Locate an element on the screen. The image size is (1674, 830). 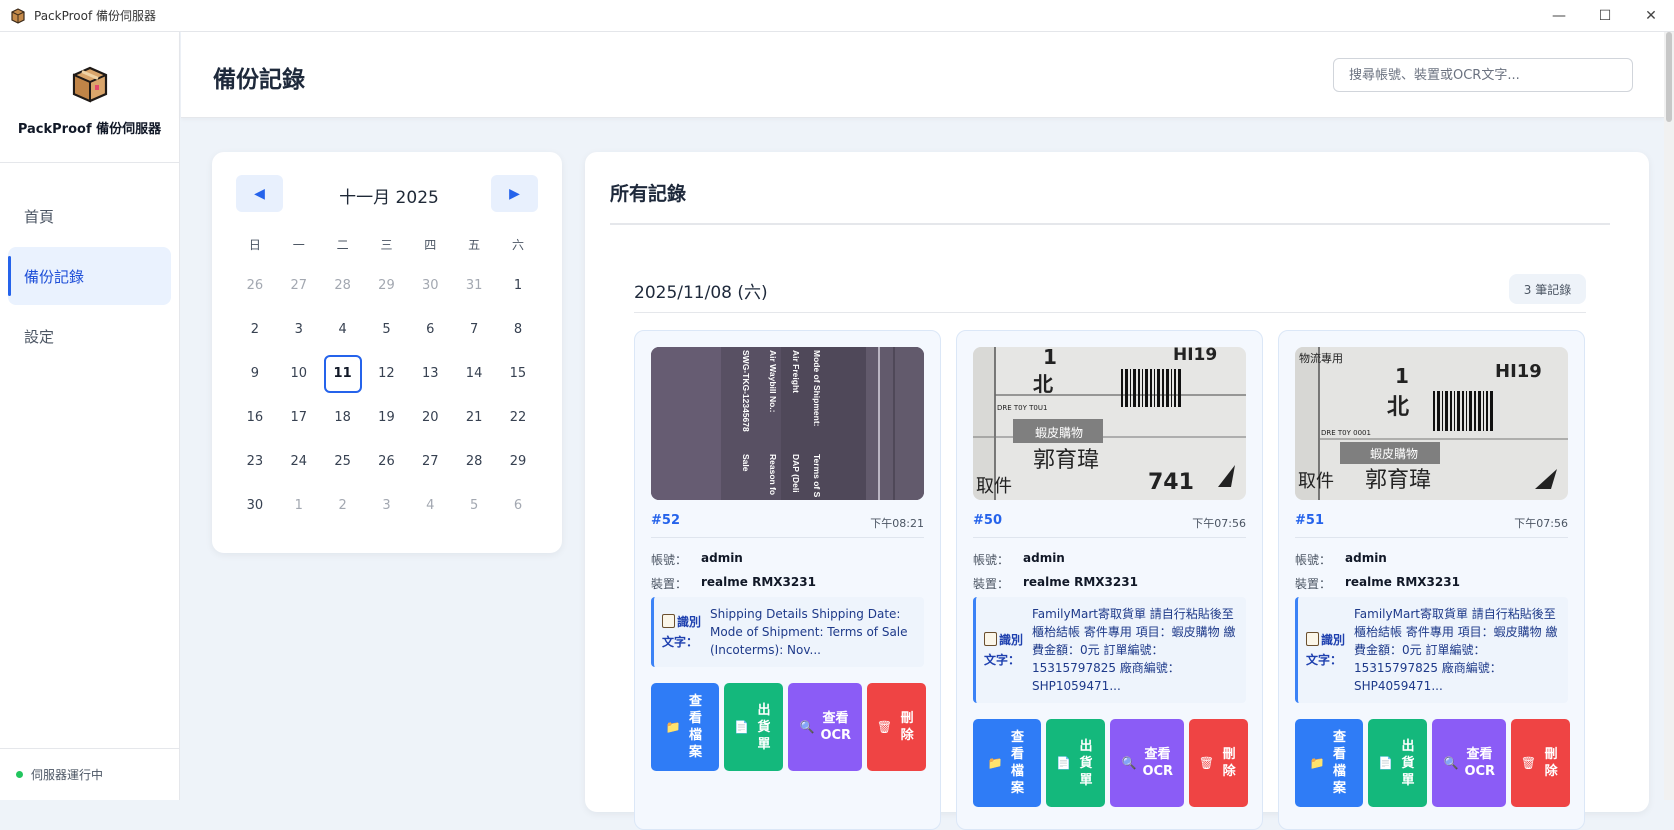
calendar-week: 9 10 11 12 13 14 15 is located at coordinates (386, 374).